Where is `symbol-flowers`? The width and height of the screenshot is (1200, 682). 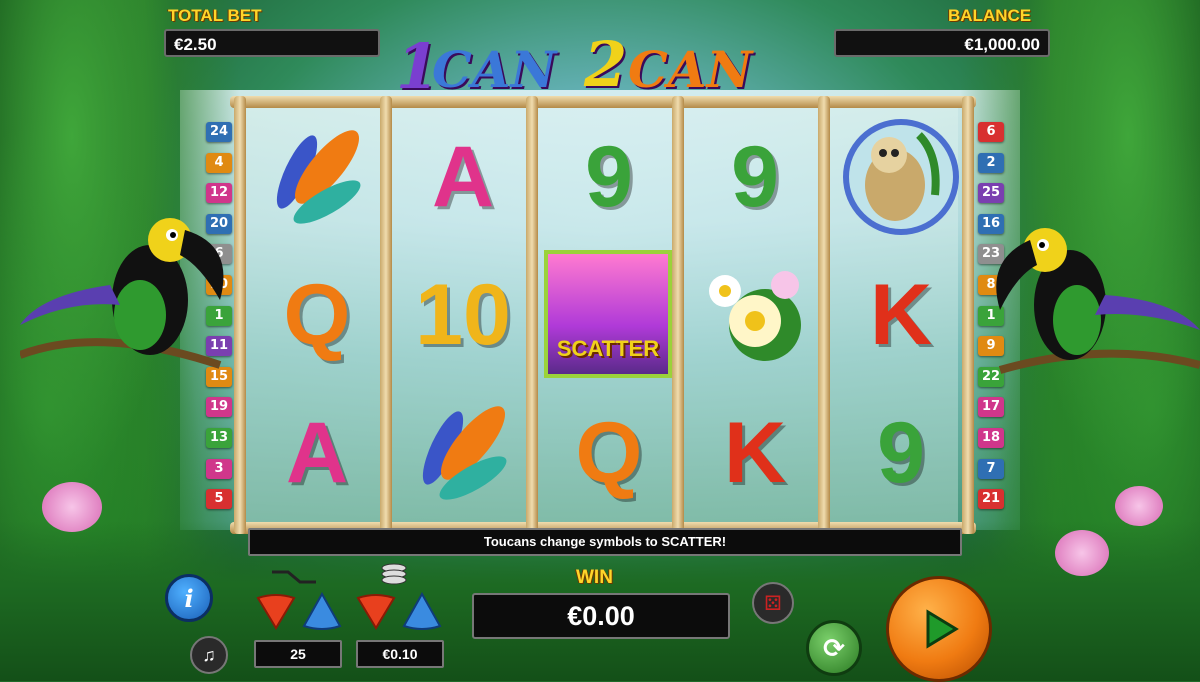 symbol-flowers is located at coordinates (755, 315).